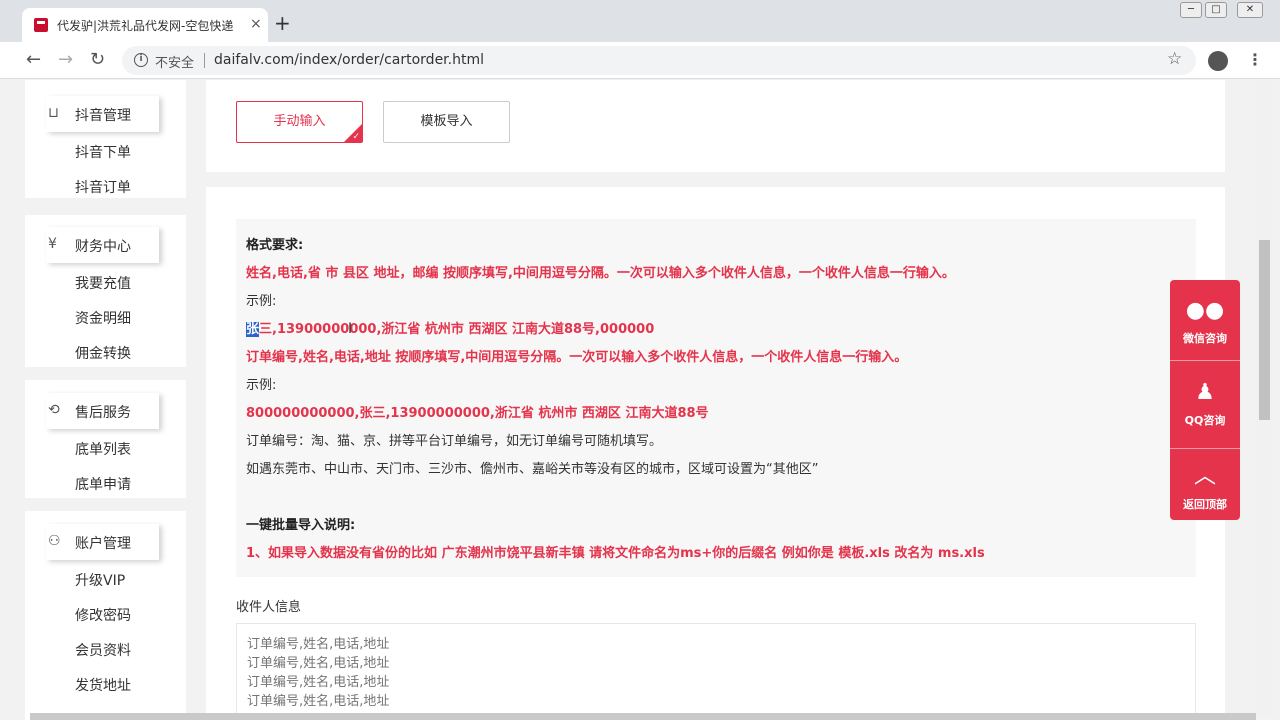 This screenshot has height=720, width=1280. I want to click on back-to-top-button: ︿ 返回顶部, so click(1205, 488).